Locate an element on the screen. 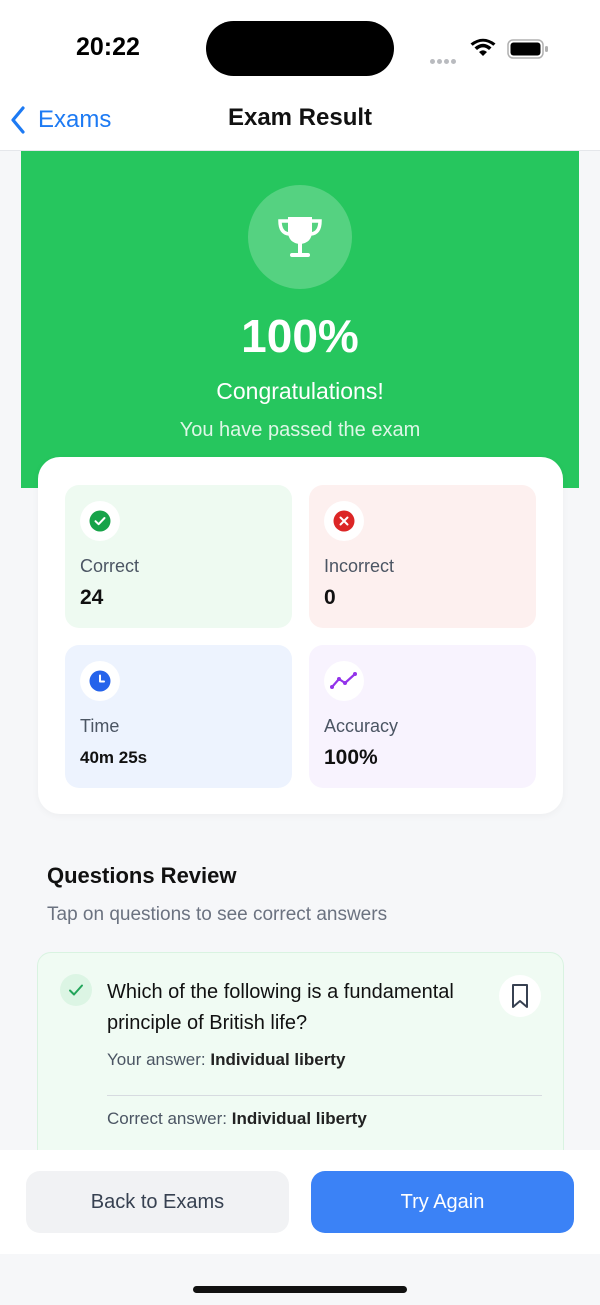 This screenshot has height=1305, width=600. dynamic-island is located at coordinates (300, 48).